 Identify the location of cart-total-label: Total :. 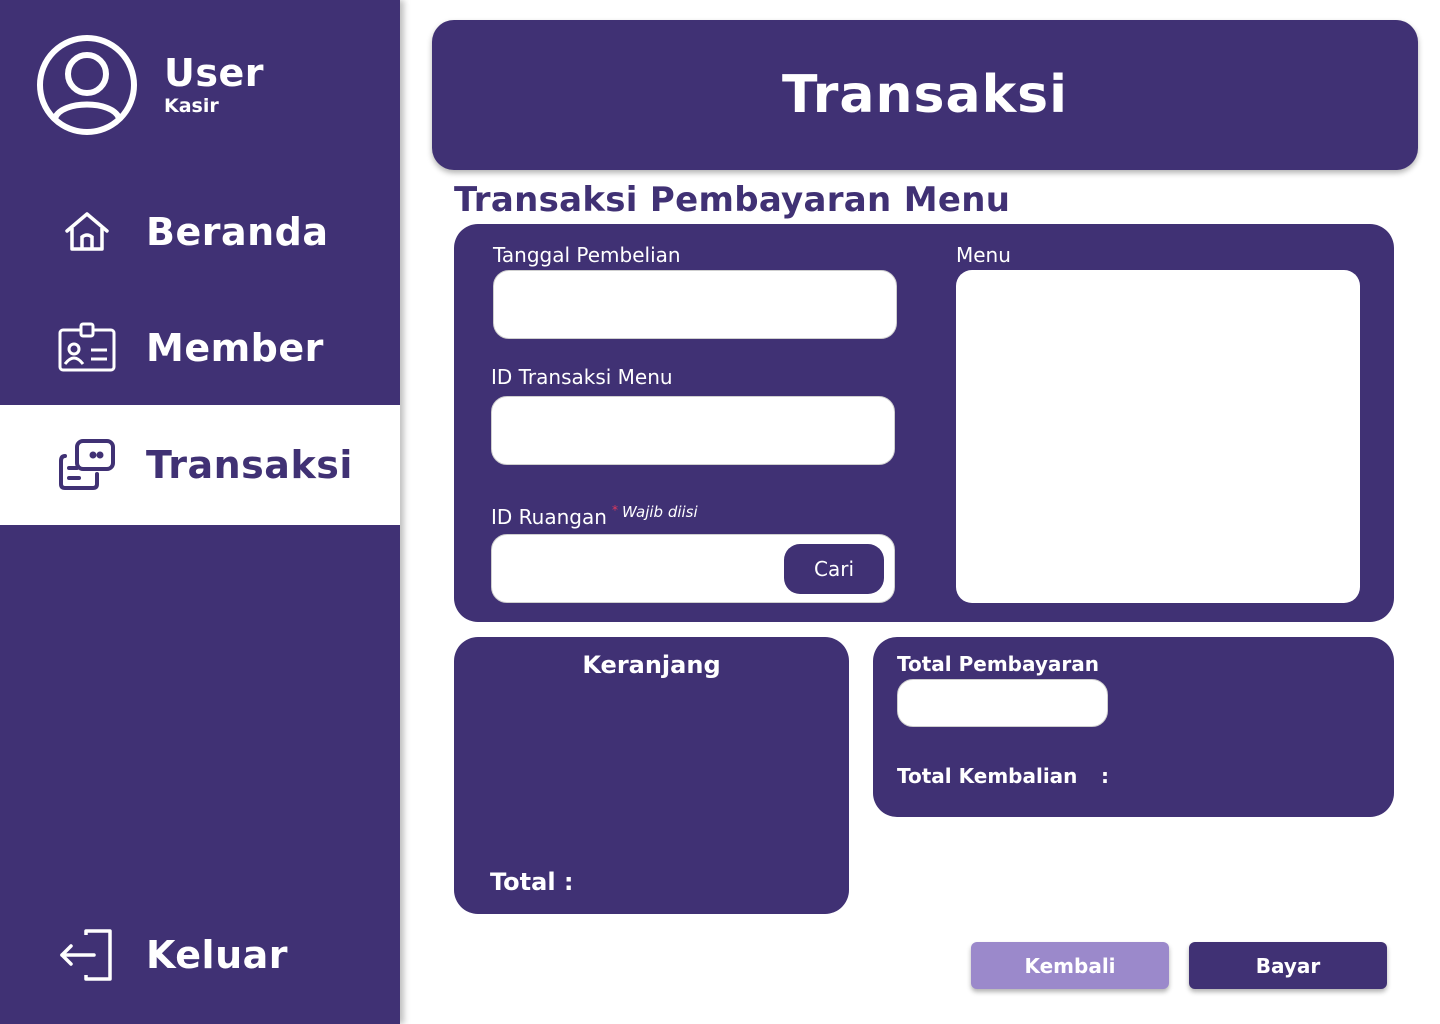
(532, 882).